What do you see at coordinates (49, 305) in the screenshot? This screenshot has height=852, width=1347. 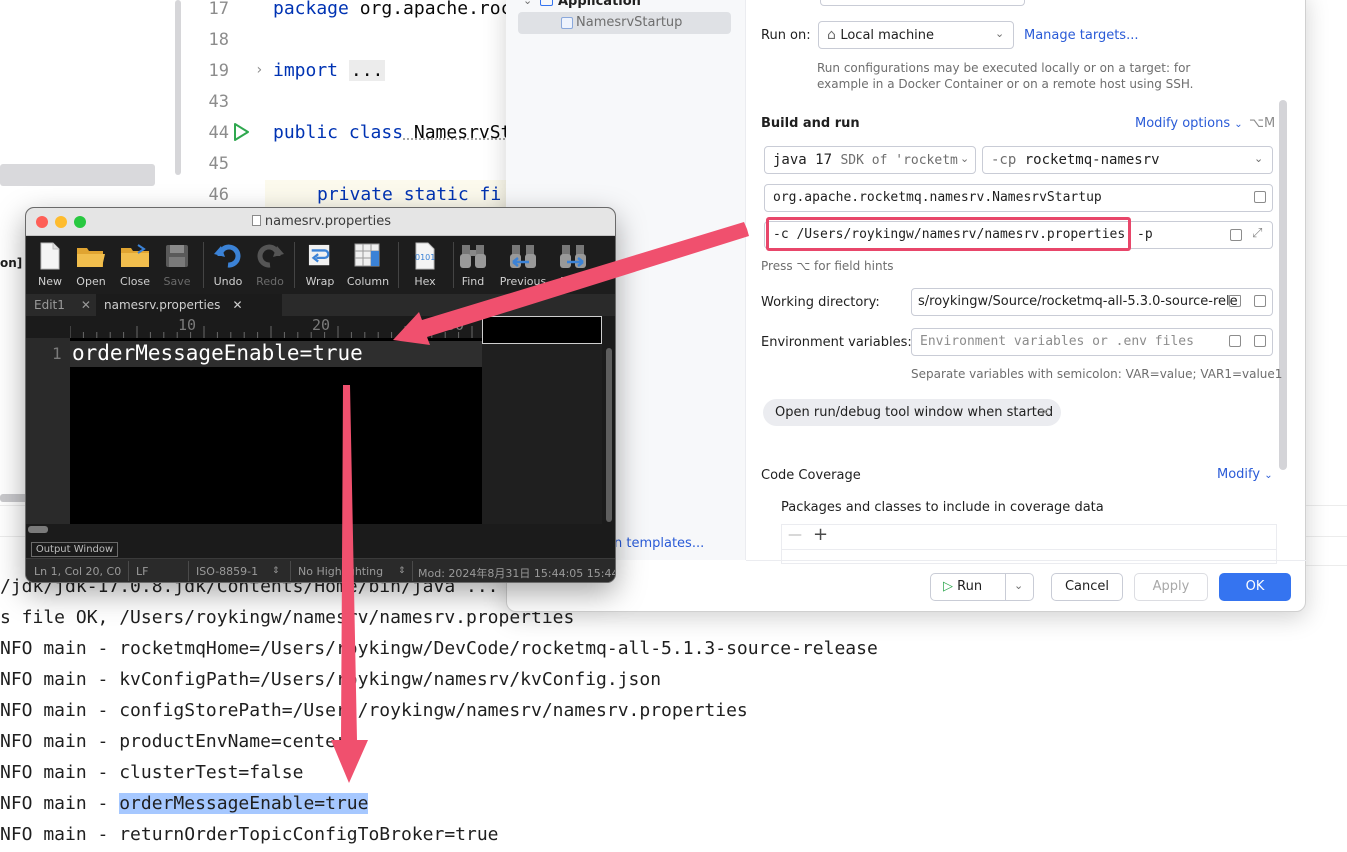 I see `tab-label: Edit1` at bounding box center [49, 305].